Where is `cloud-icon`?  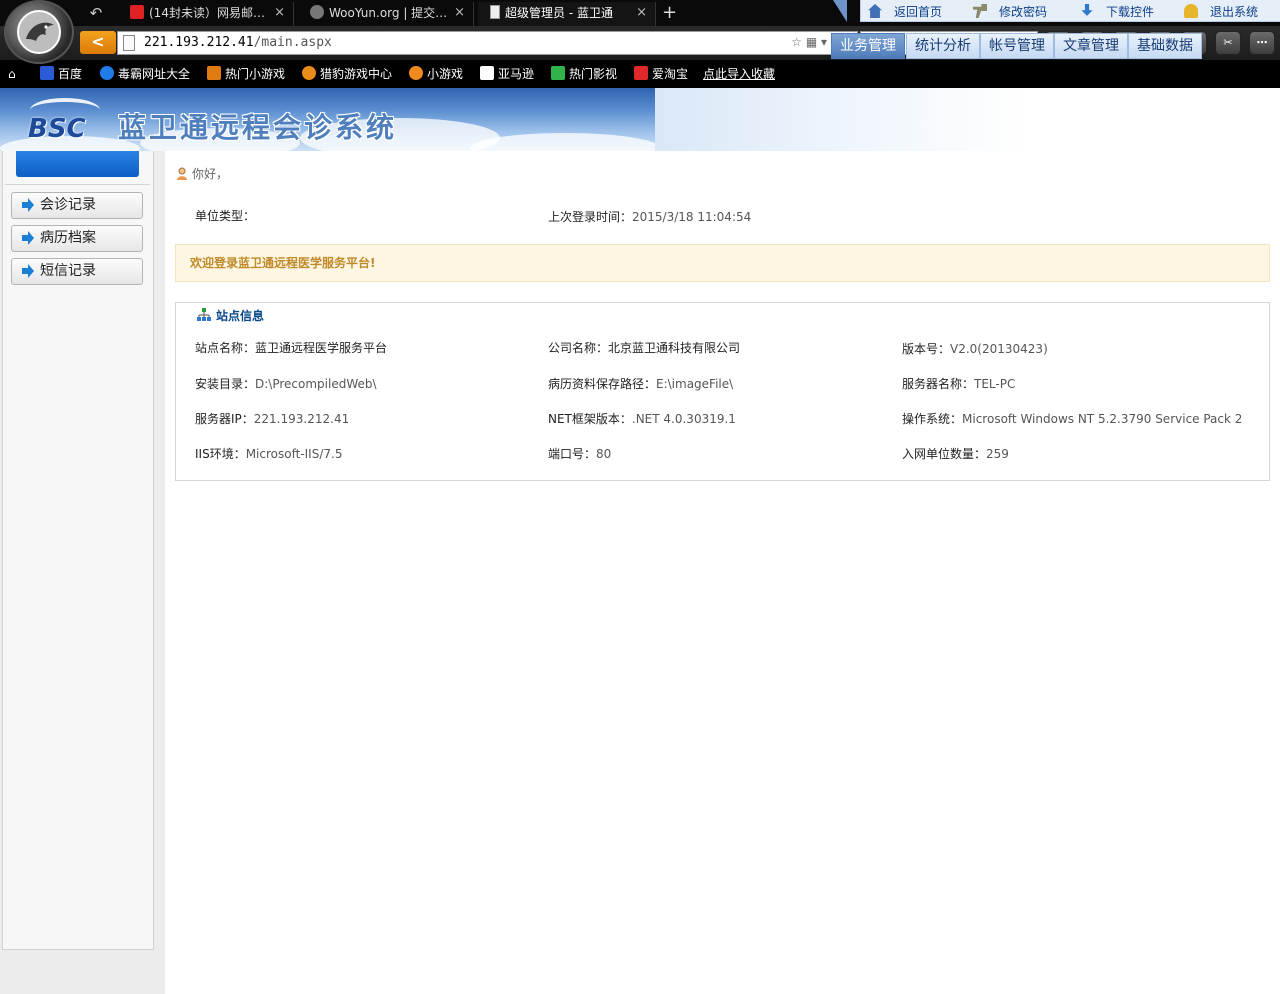 cloud-icon is located at coordinates (317, 12).